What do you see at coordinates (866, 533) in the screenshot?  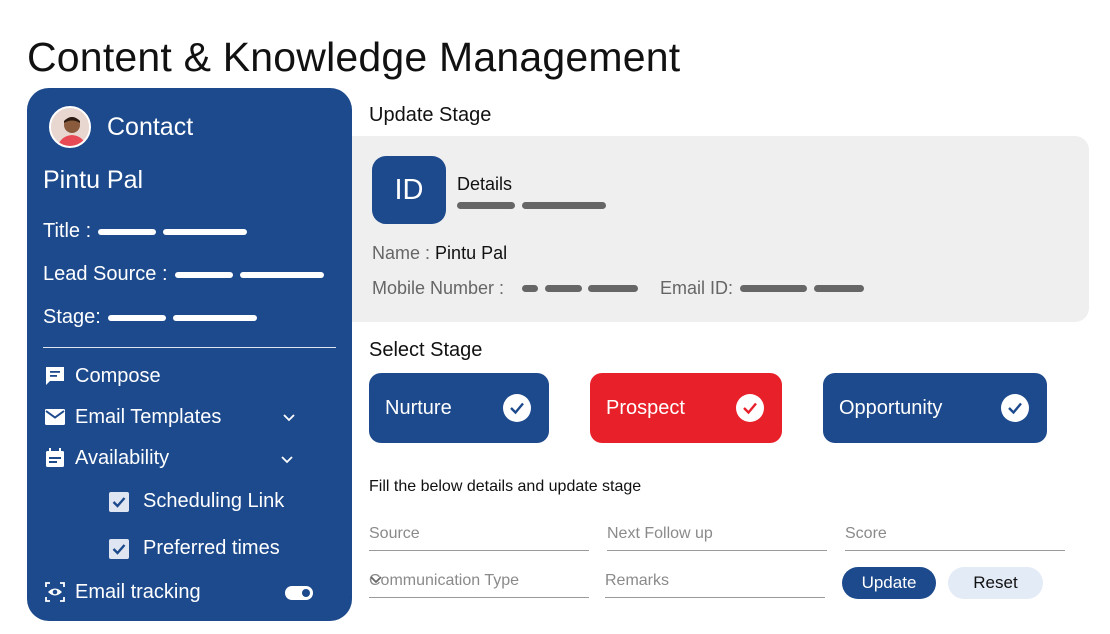 I see `score-placeholder: Score` at bounding box center [866, 533].